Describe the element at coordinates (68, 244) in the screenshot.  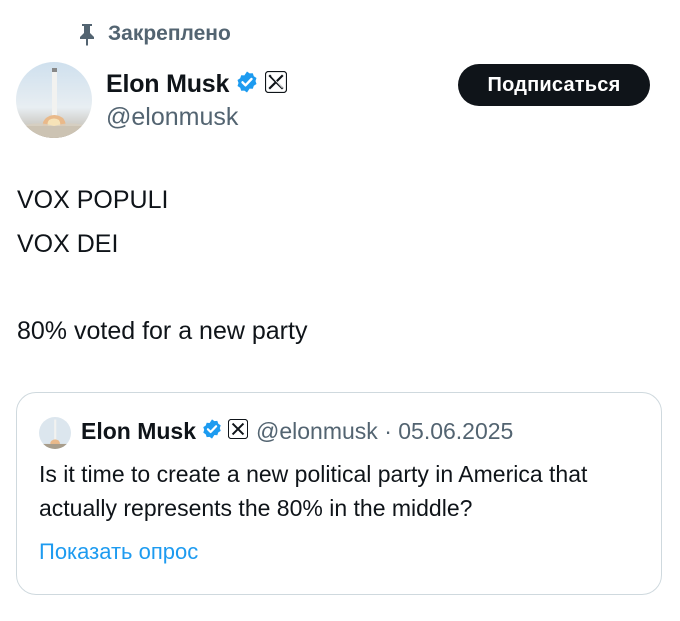
I see `tweet-line: VOX DEI` at that location.